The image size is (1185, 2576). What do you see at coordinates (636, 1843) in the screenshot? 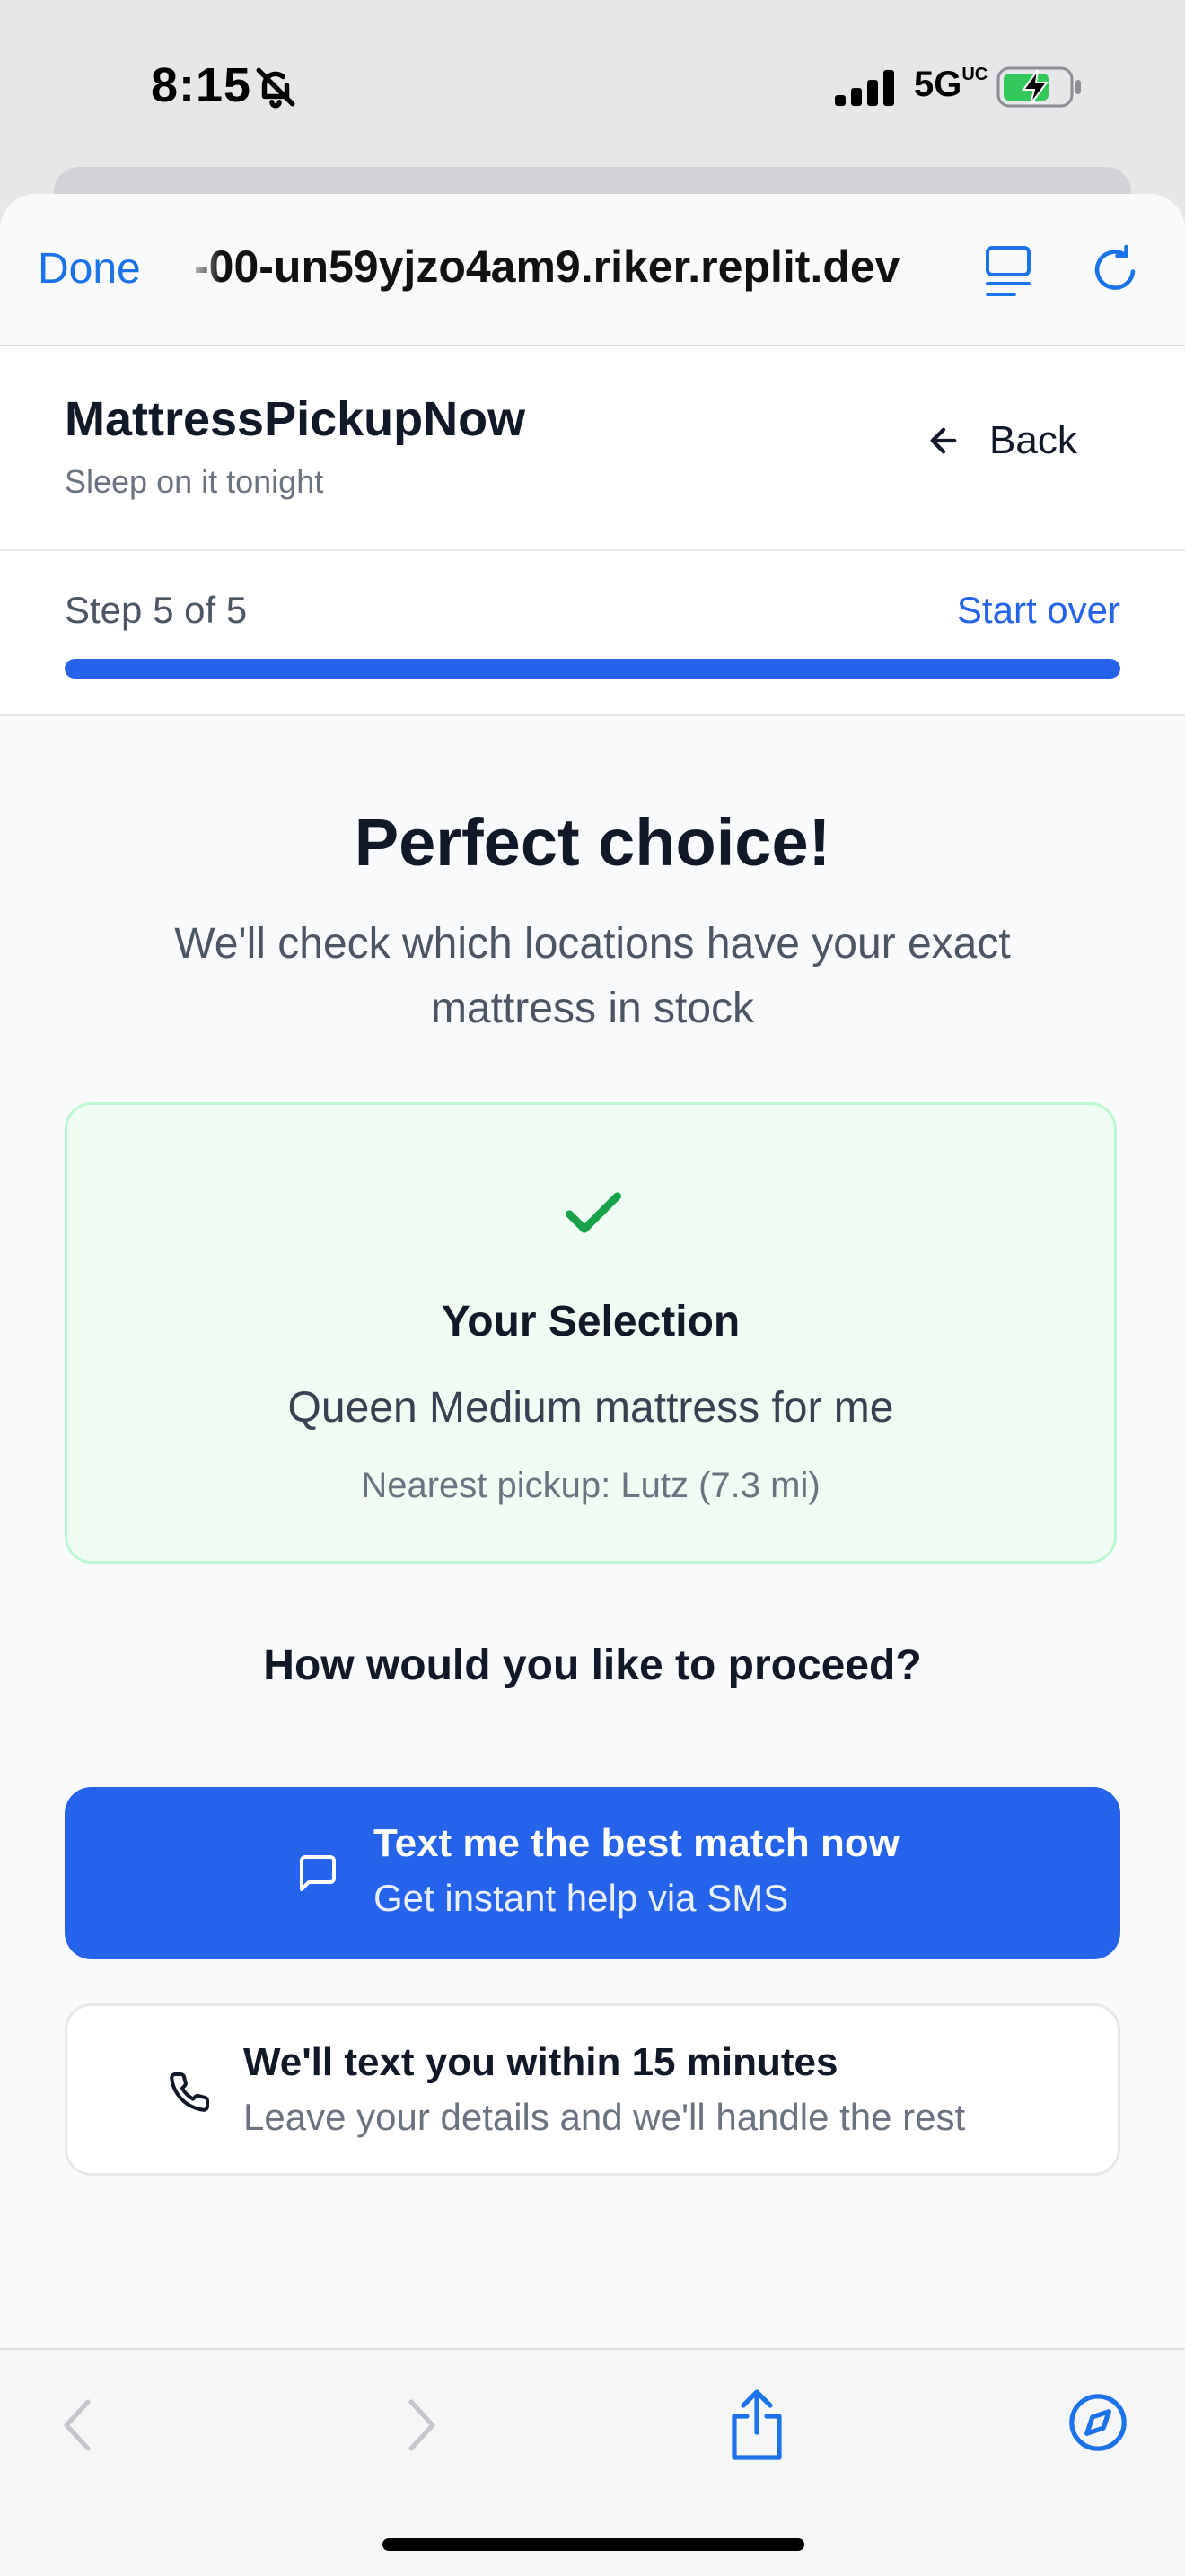
I see `primary-option-title: Text me the best match now` at bounding box center [636, 1843].